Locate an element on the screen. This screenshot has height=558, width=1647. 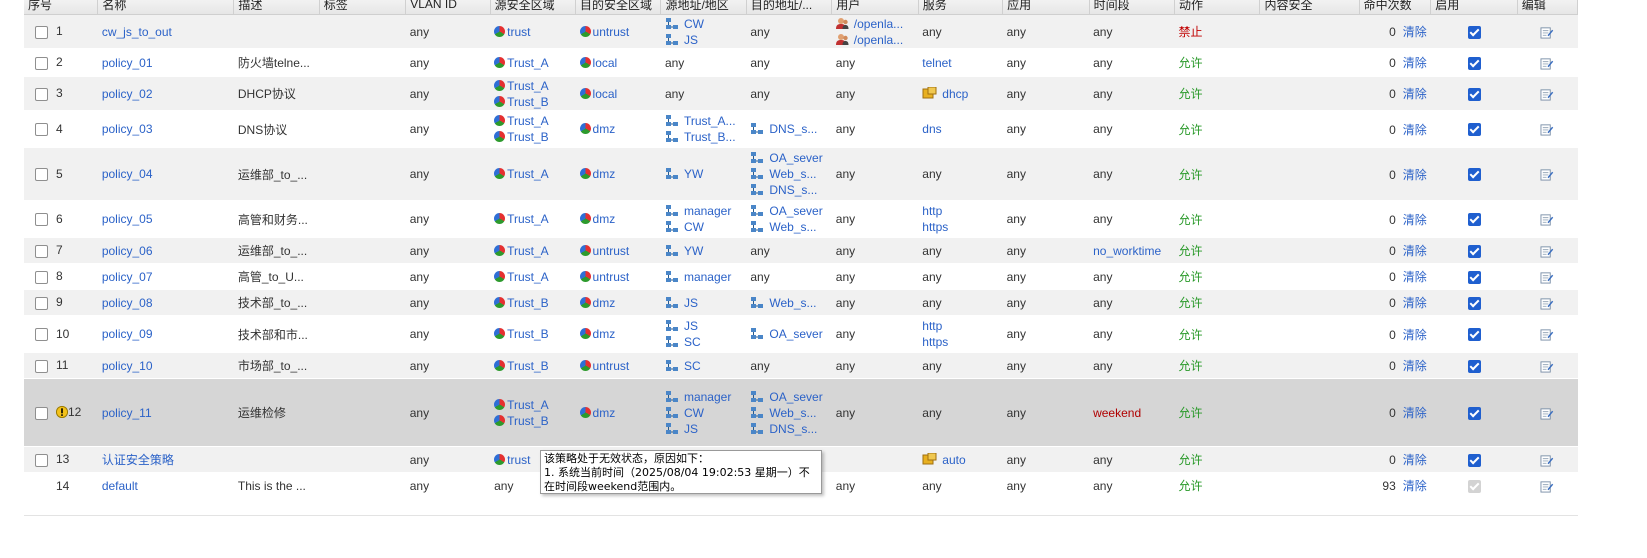
dst-zone-item: local is located at coordinates (618, 94).